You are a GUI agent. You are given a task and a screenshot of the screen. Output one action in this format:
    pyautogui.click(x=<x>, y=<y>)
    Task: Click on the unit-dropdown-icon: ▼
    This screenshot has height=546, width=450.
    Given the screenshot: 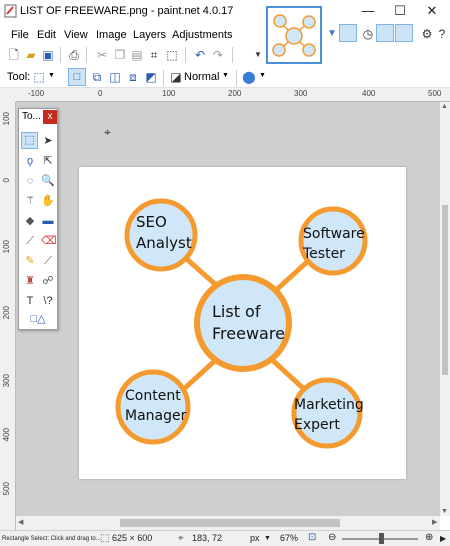 What is the action you would take?
    pyautogui.click(x=267, y=538)
    